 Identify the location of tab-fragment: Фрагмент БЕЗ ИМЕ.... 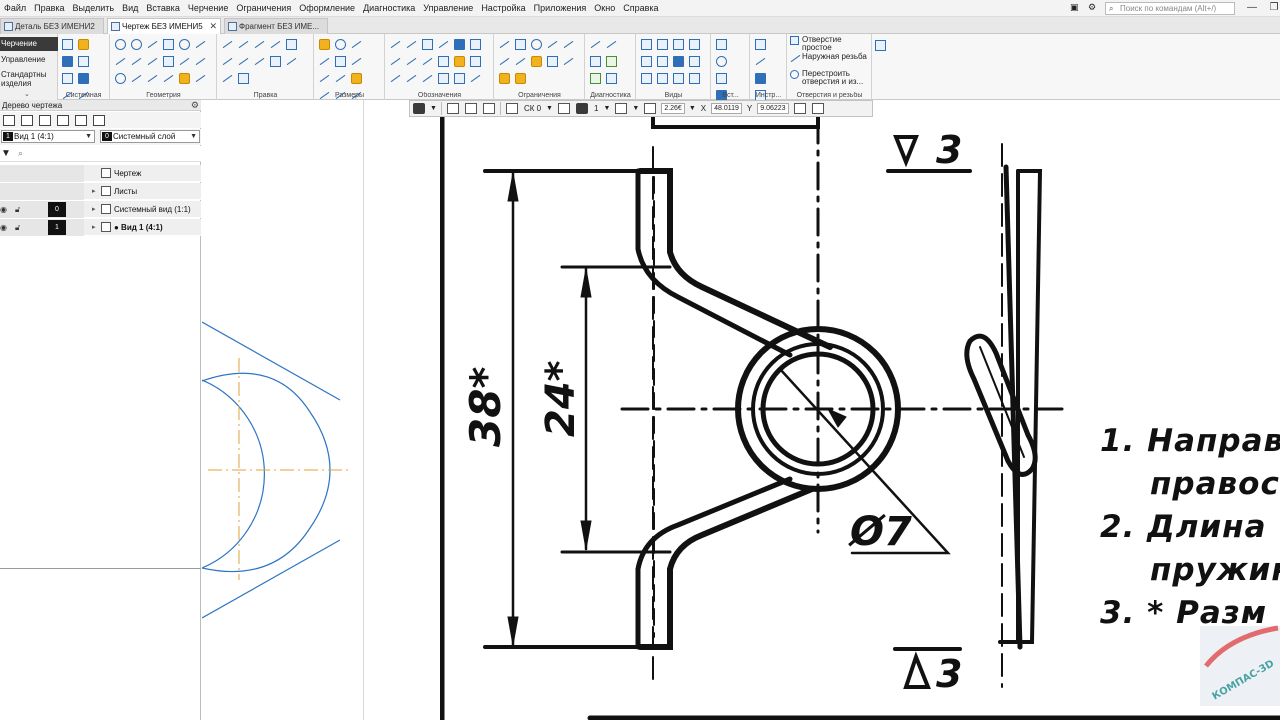
(276, 26).